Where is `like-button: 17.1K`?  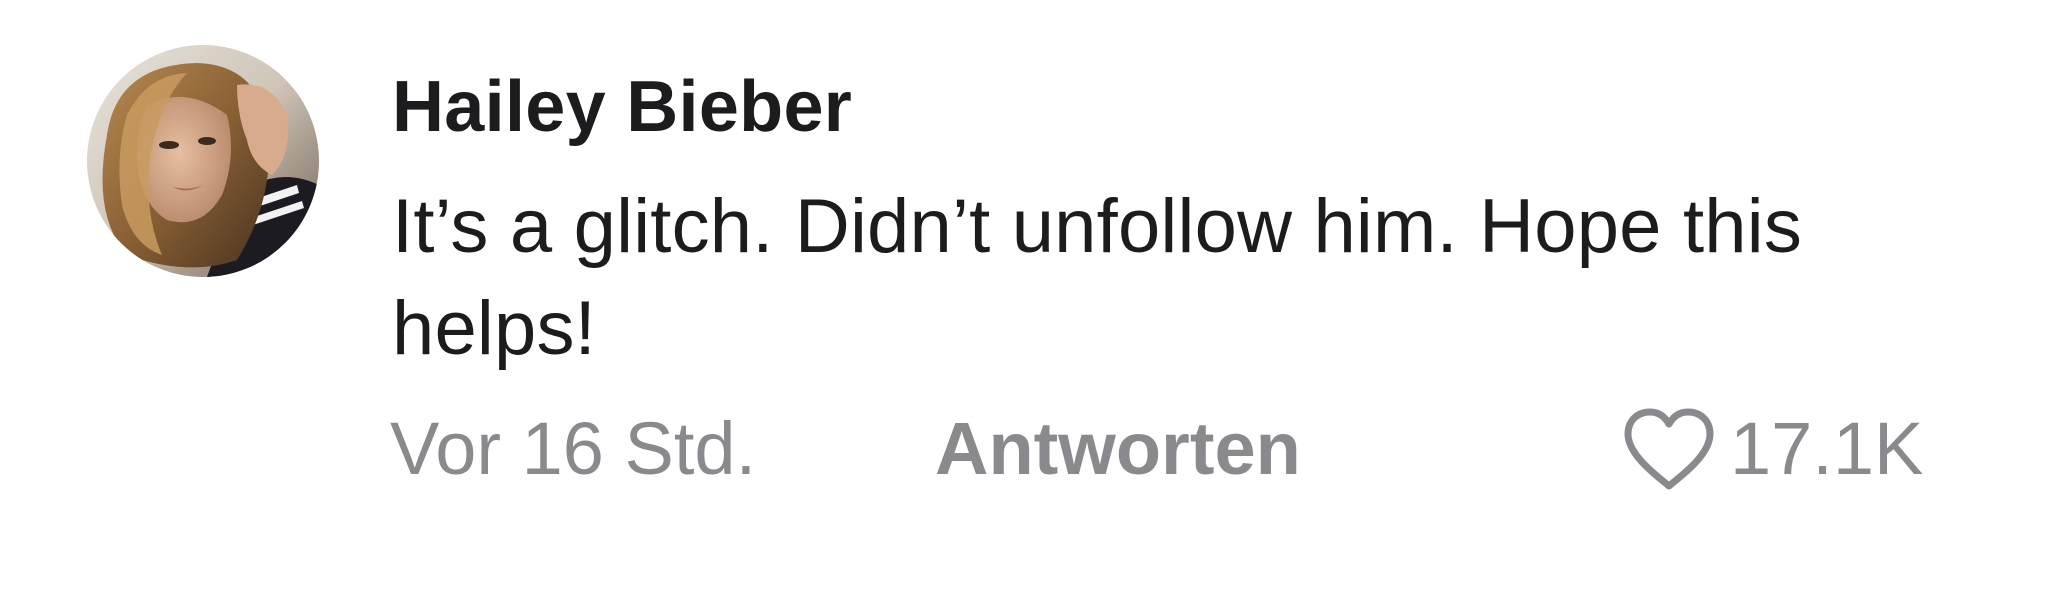
like-button: 17.1K is located at coordinates (1771, 449).